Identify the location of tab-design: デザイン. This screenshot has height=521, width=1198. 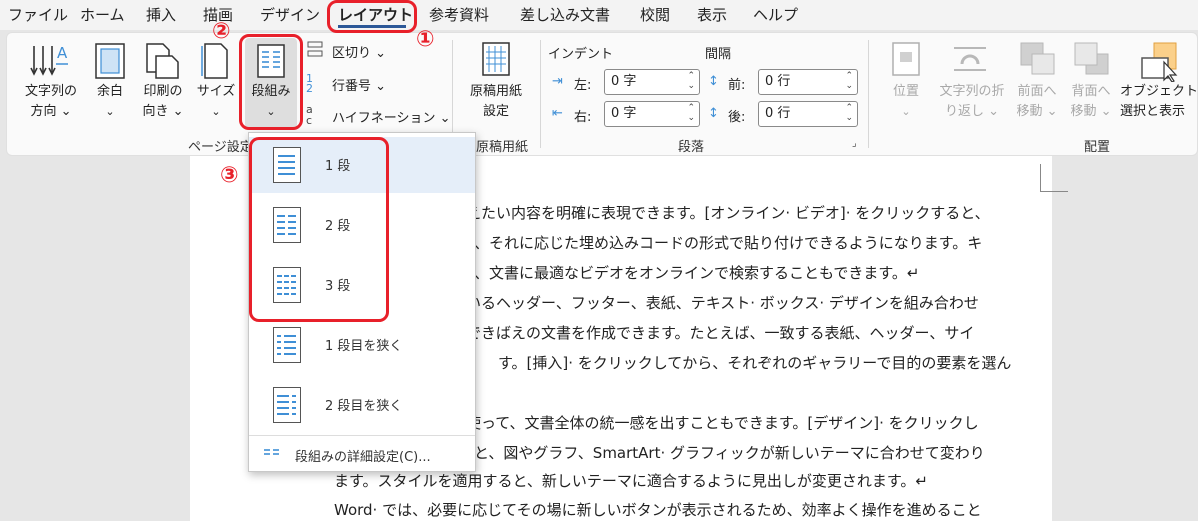
(290, 14).